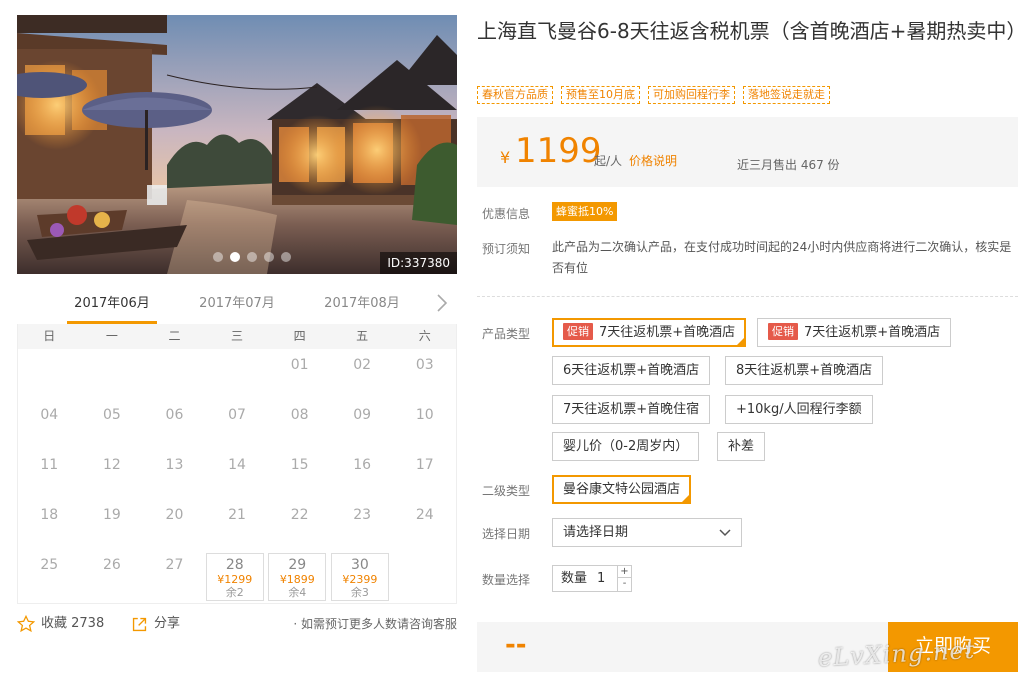  What do you see at coordinates (747, 296) in the screenshot?
I see `divider` at bounding box center [747, 296].